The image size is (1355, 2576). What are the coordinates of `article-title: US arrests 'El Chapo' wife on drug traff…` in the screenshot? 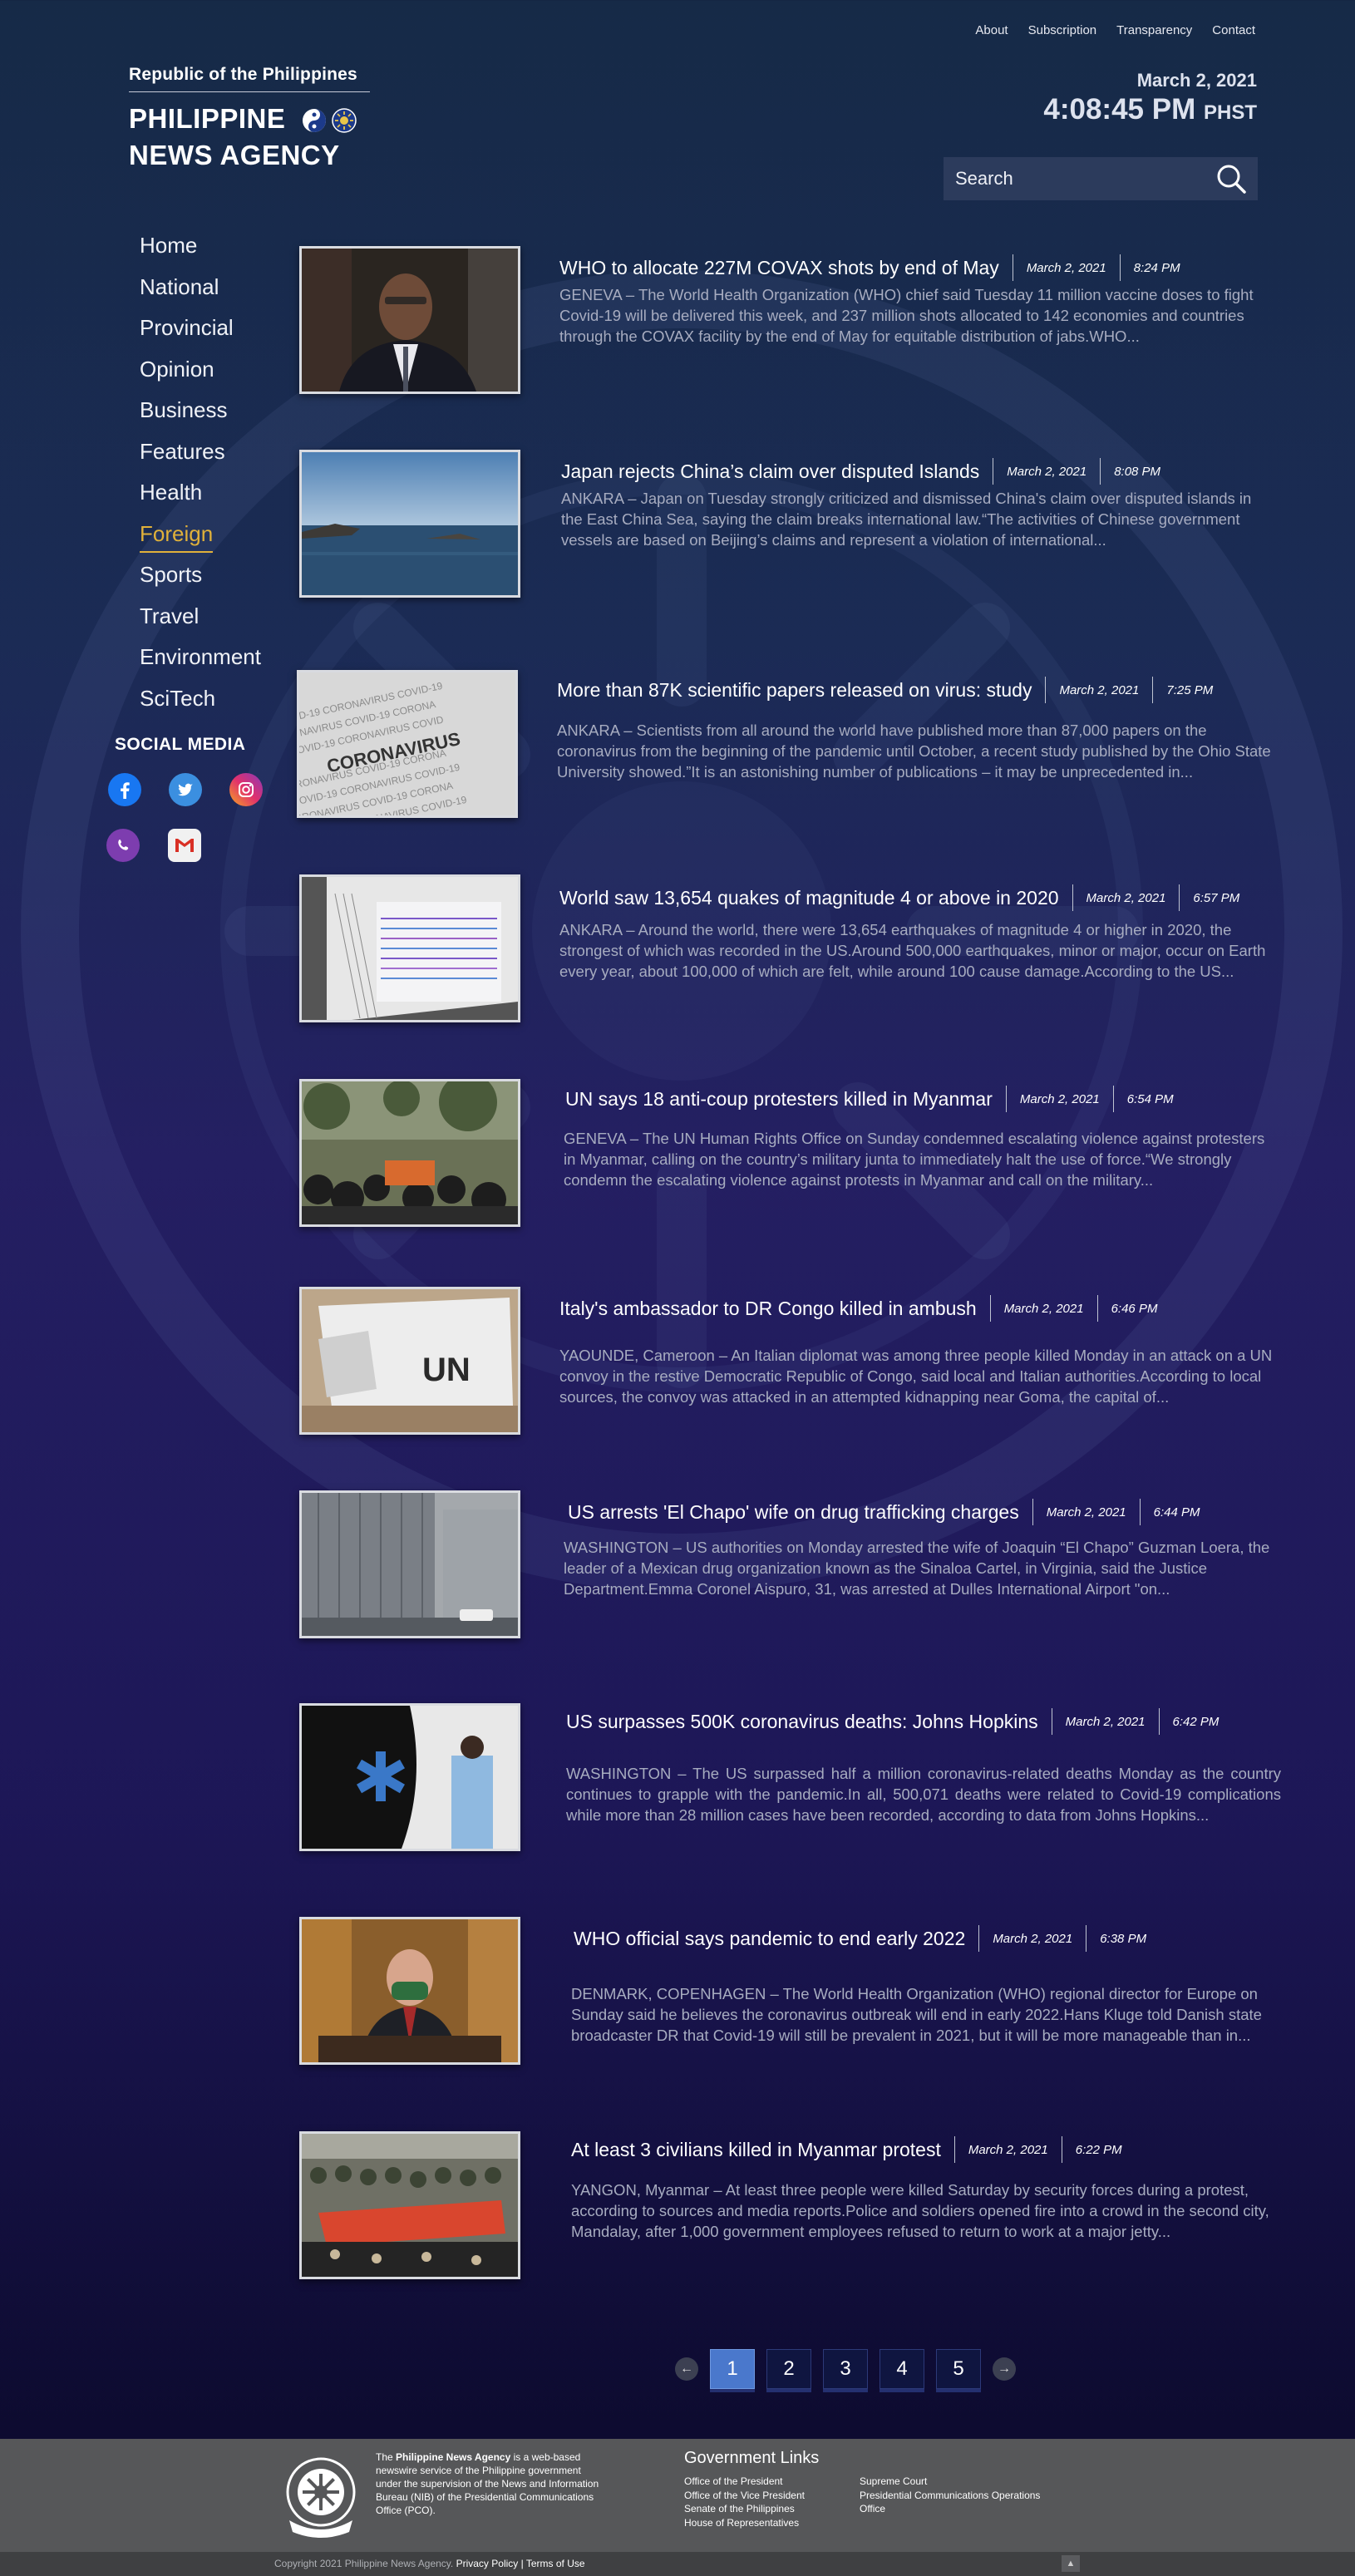 It's located at (793, 1512).